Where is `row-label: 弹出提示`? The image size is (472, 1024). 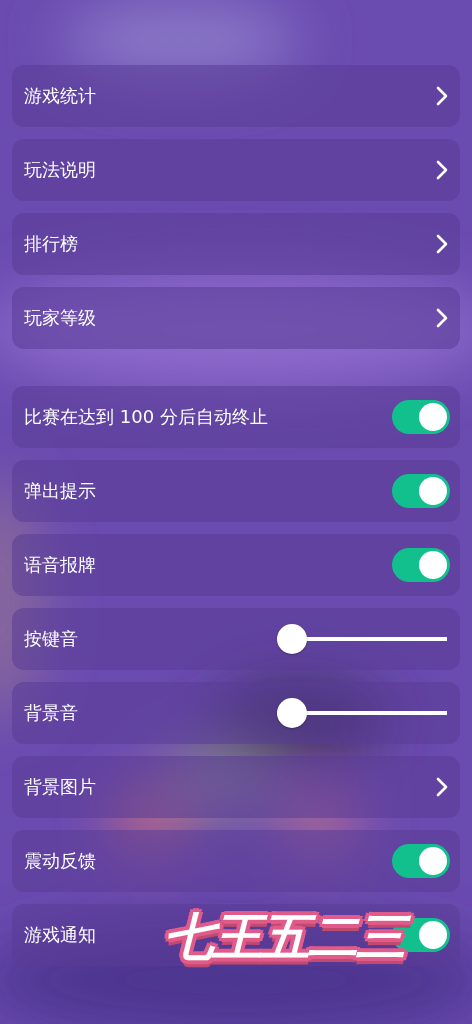 row-label: 弹出提示 is located at coordinates (60, 491).